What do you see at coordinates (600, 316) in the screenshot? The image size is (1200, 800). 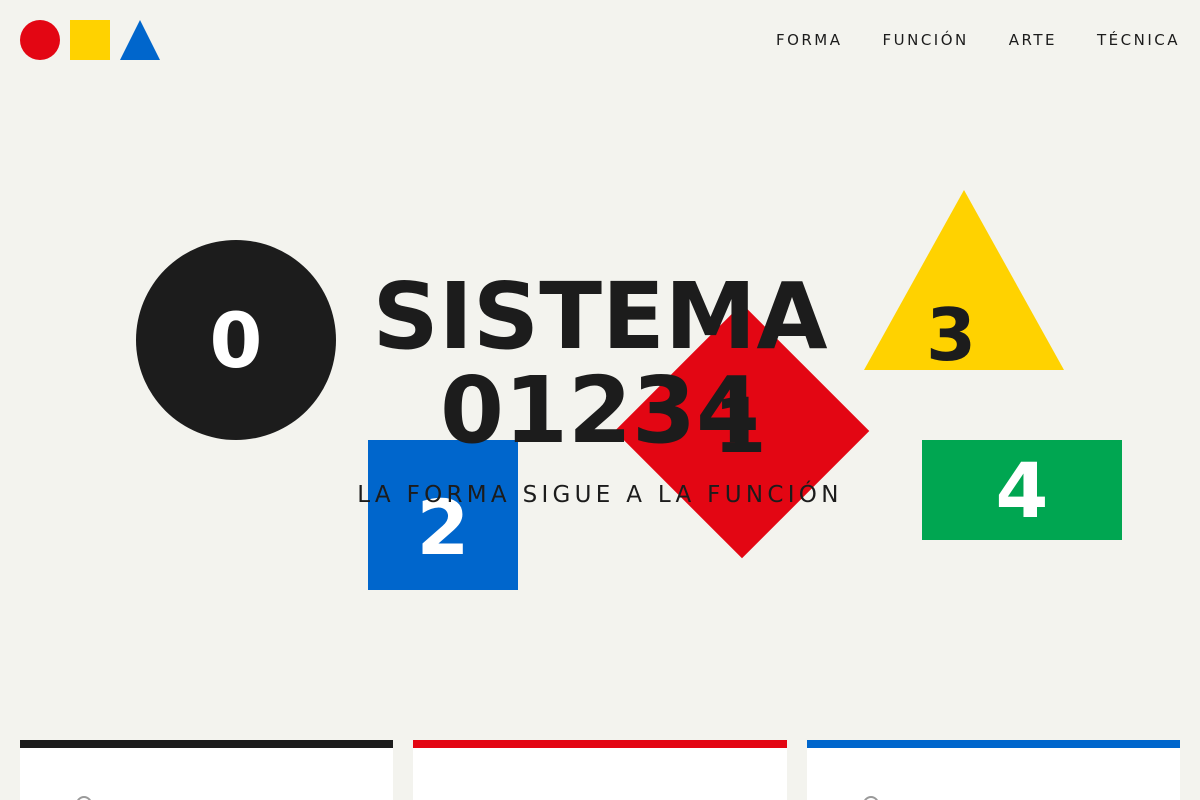 I see `hero-title-line-1: SISTEMA` at bounding box center [600, 316].